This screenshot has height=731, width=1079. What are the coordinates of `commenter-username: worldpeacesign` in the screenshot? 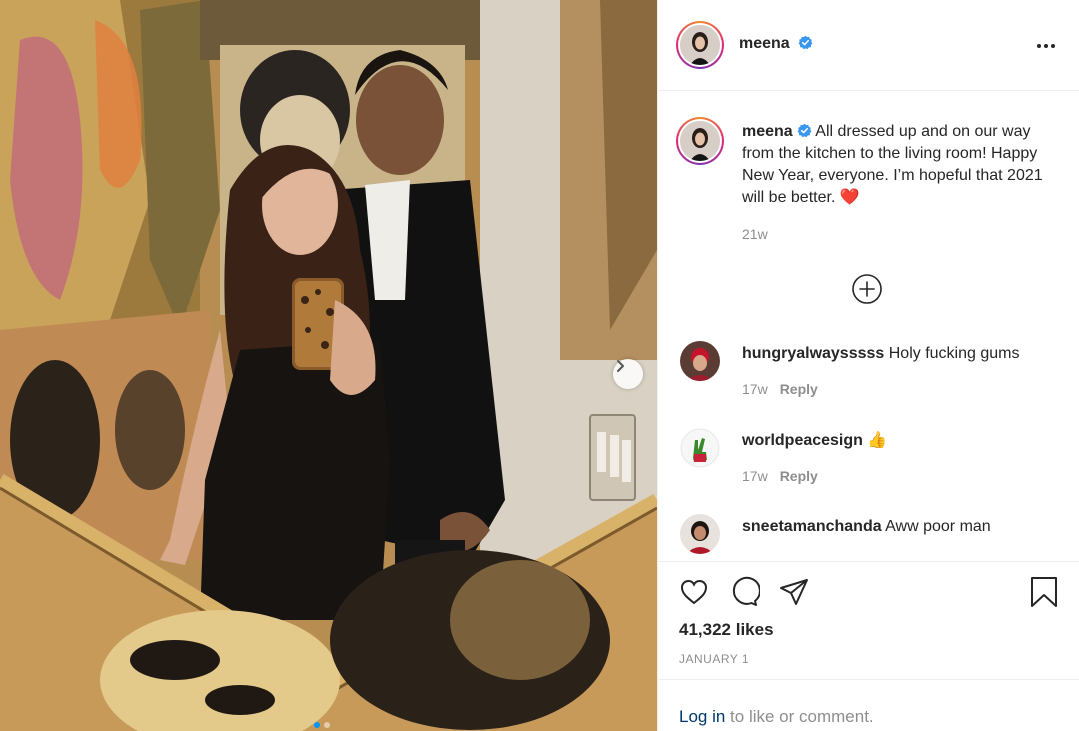 It's located at (802, 440).